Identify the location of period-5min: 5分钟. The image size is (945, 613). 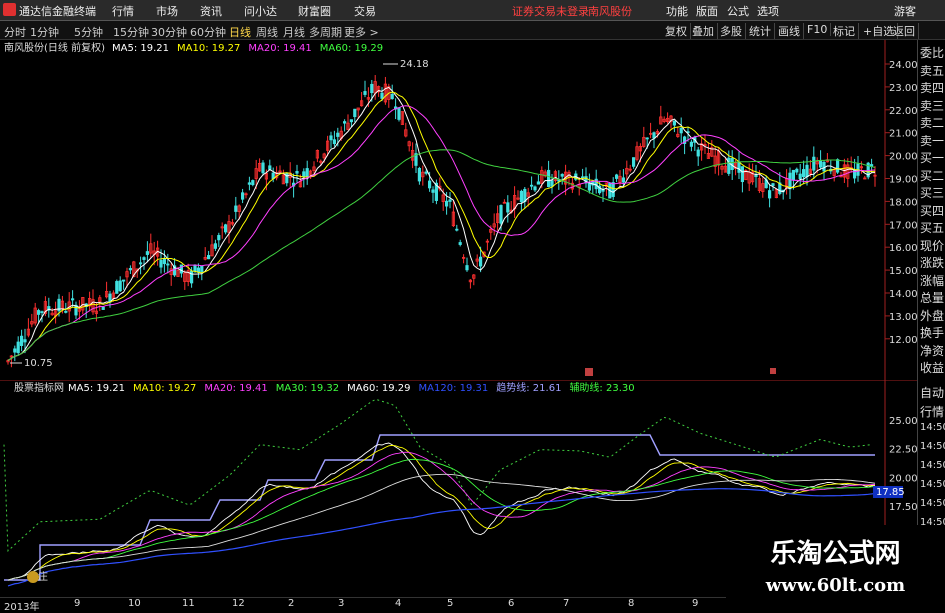
(88, 32).